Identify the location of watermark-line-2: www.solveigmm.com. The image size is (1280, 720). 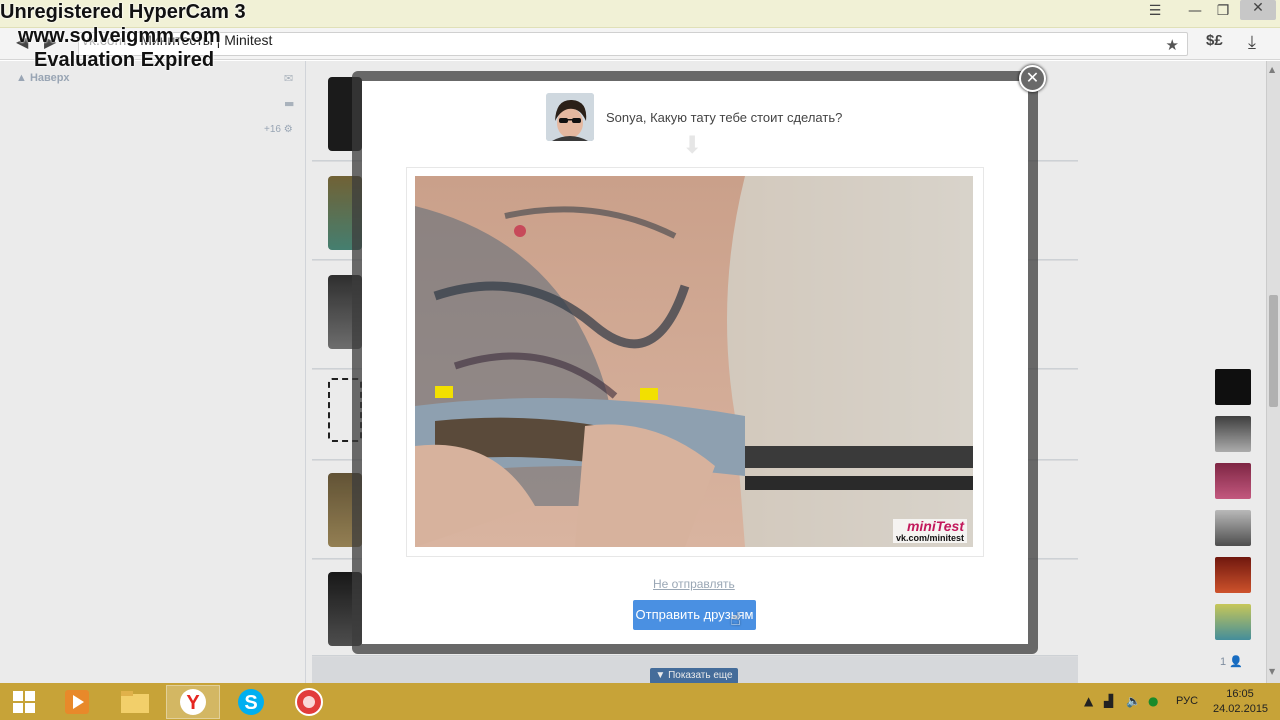
(119, 36).